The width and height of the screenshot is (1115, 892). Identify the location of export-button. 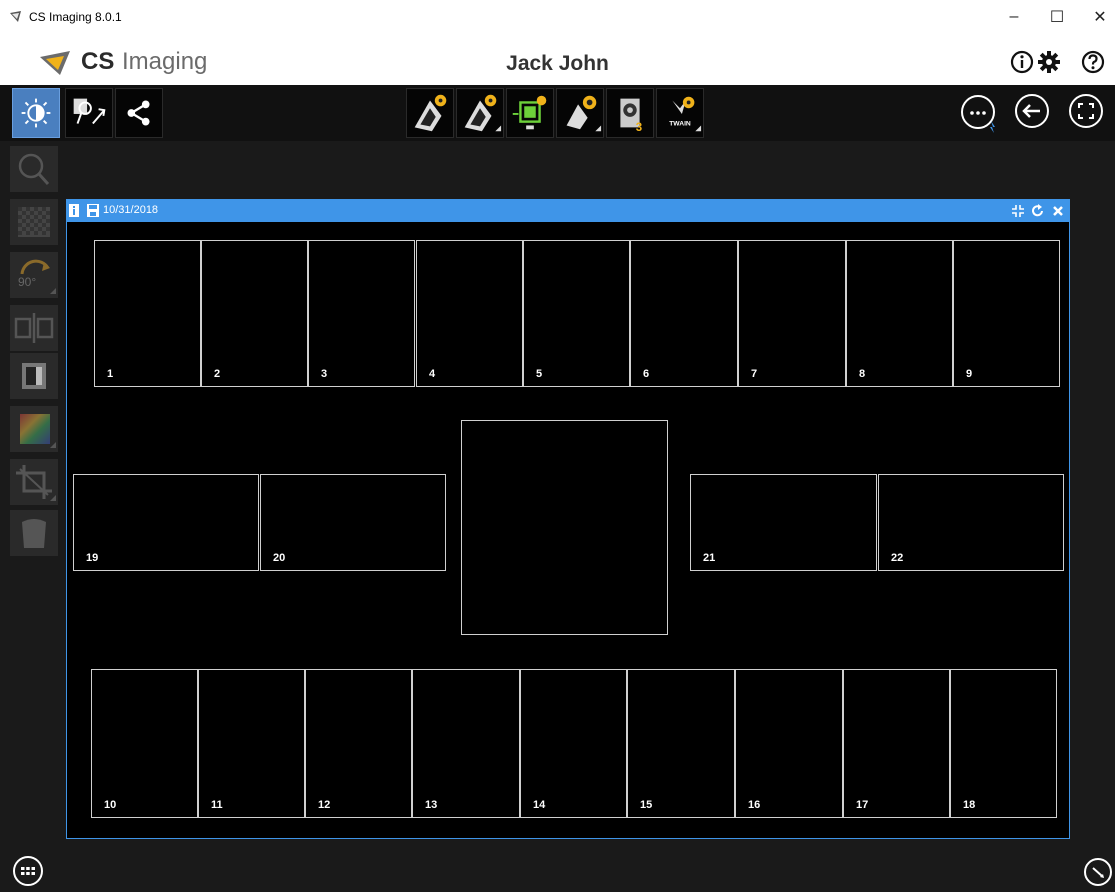
(89, 113).